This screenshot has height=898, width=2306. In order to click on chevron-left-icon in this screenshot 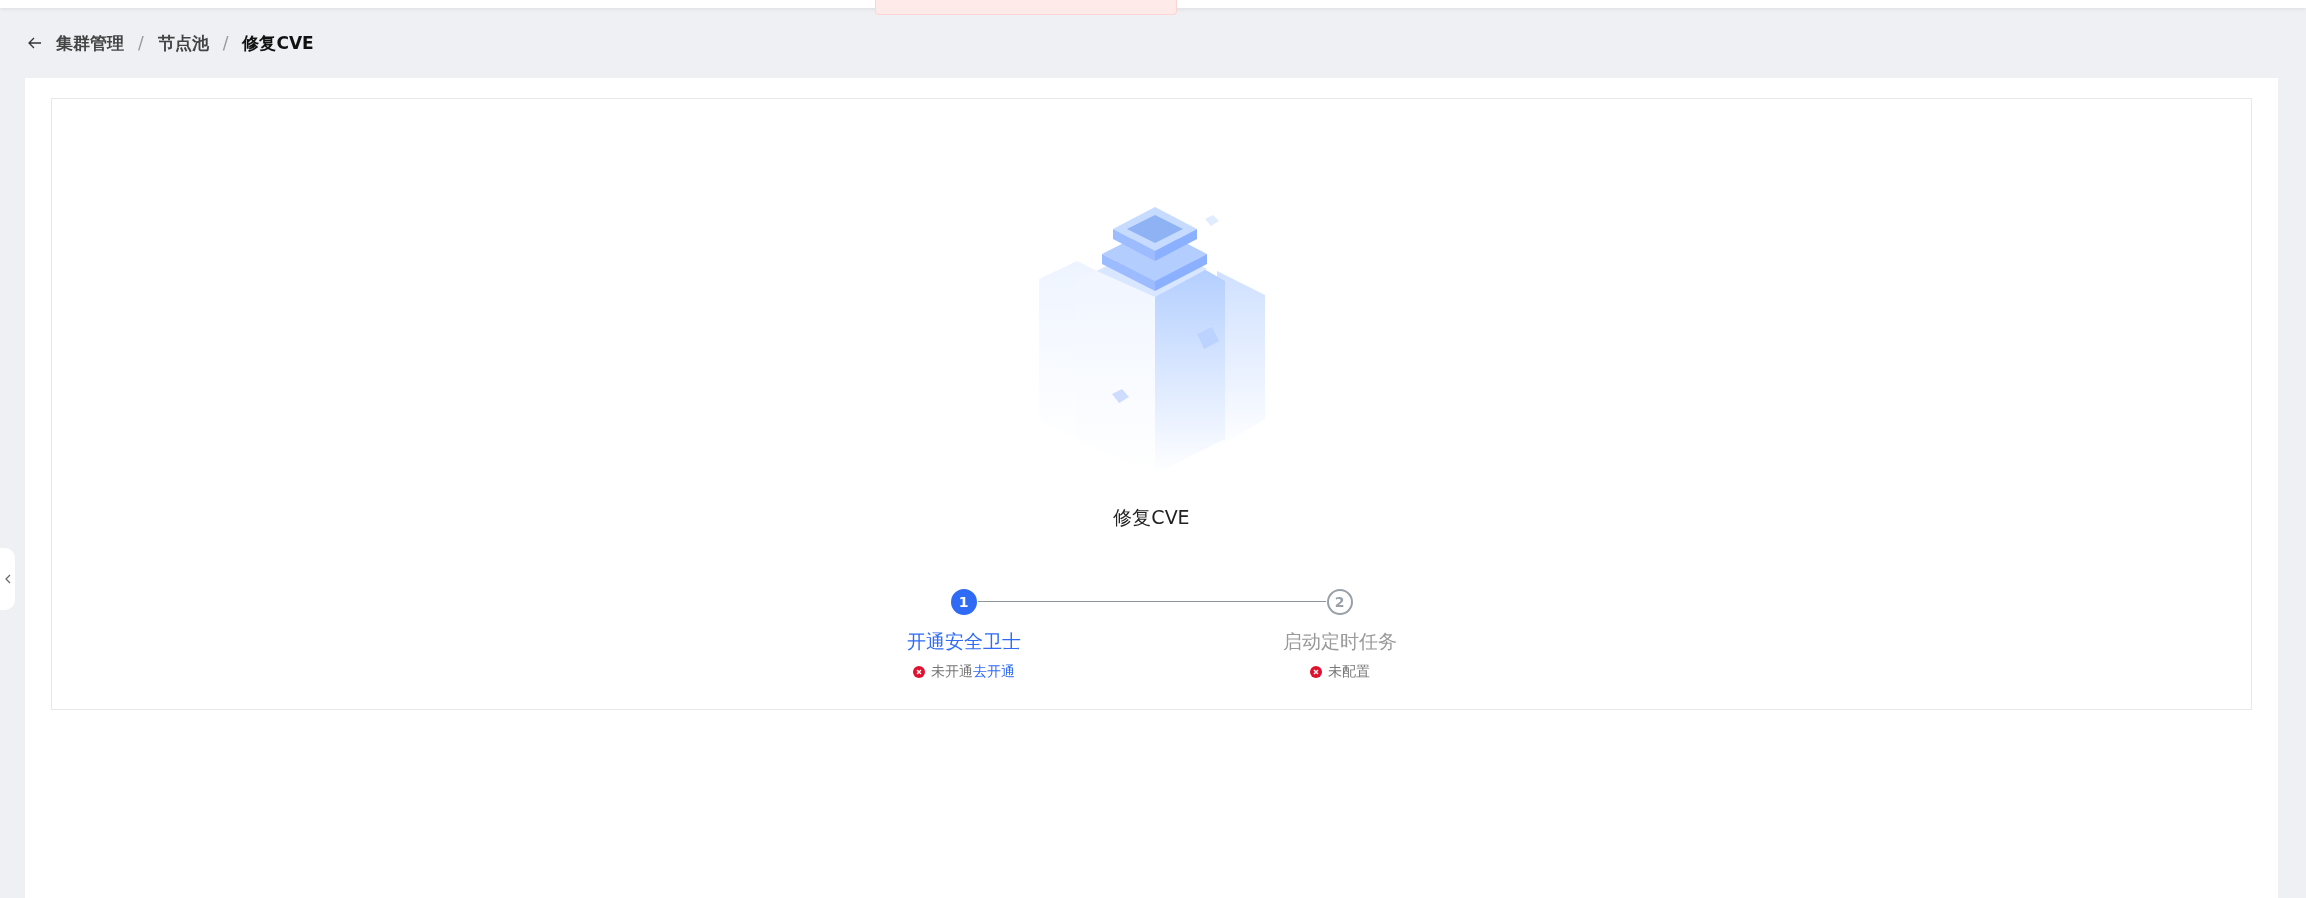, I will do `click(7, 579)`.